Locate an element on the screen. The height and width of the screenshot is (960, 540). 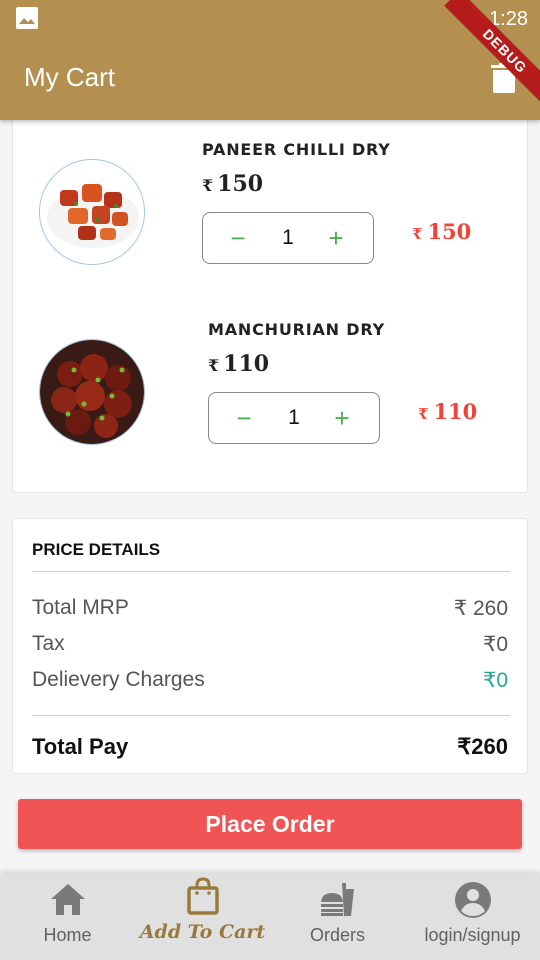
home-icon is located at coordinates (67, 899).